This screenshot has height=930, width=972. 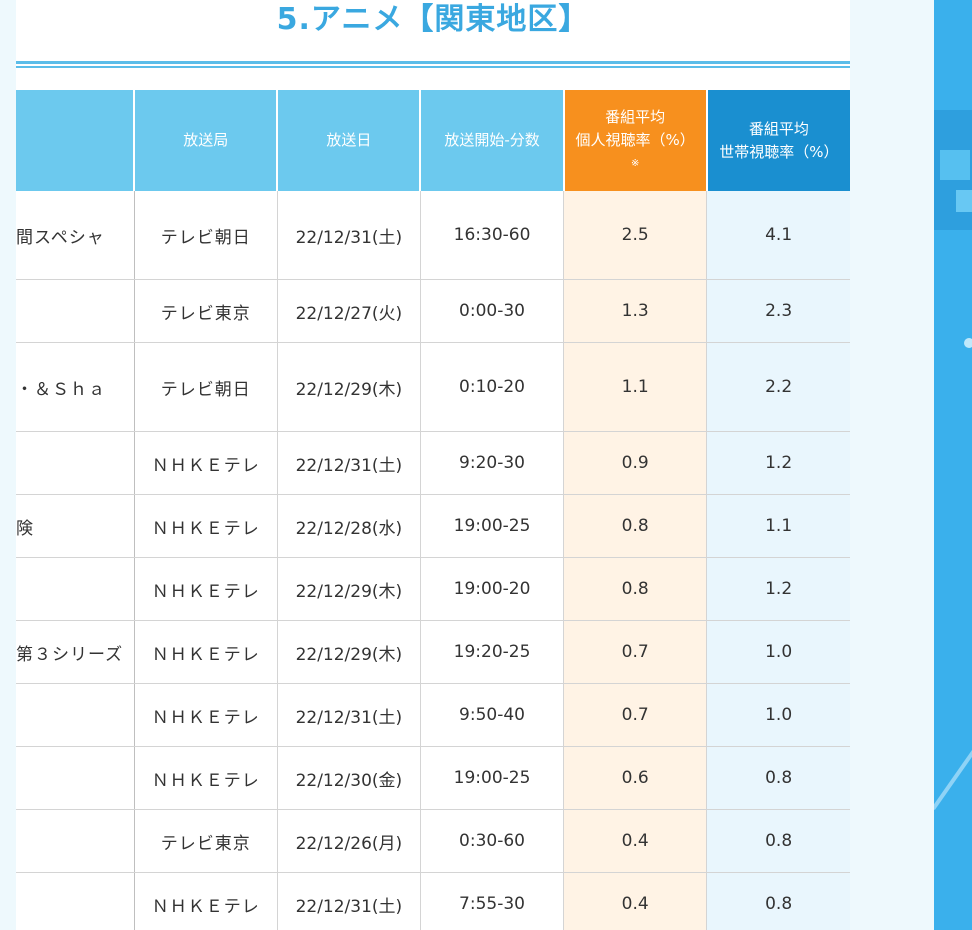 I want to click on table-row: テレビ東京 22/12/26(月) 0:30-60 0.4 0.8, so click(x=433, y=841).